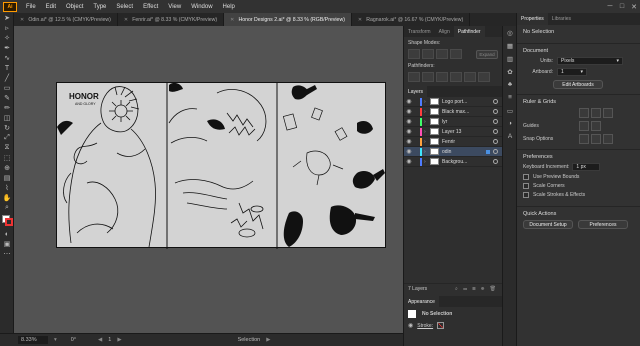 Image resolution: width=640 pixels, height=346 pixels. Describe the element at coordinates (7, 108) in the screenshot. I see `pencil-tool-icon: ✏` at that location.